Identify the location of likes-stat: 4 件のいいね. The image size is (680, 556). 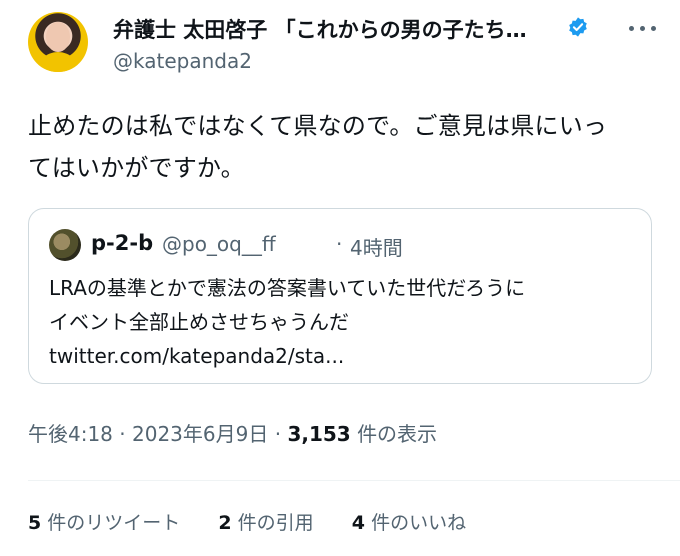
(409, 523).